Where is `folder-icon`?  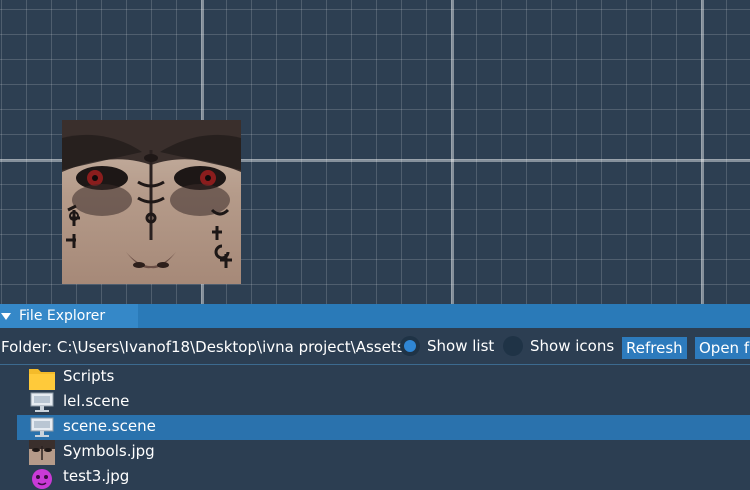
folder-icon is located at coordinates (42, 379).